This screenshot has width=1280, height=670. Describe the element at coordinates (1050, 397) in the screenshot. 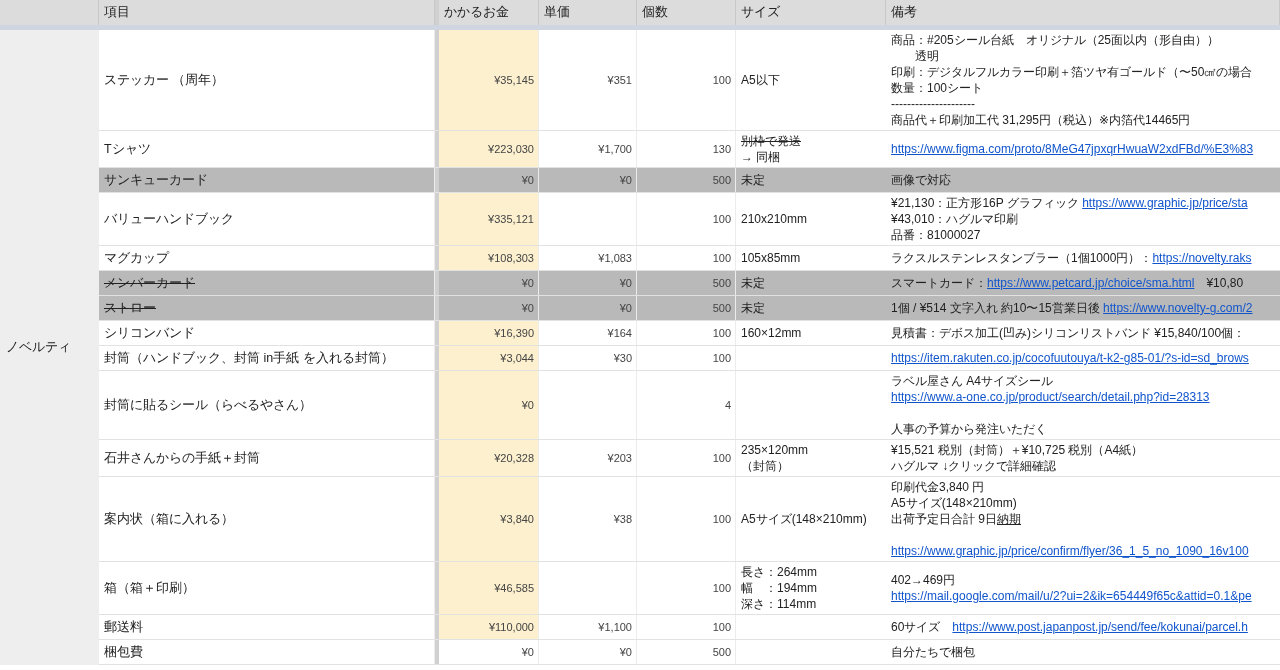

I see `link: https://www.a-one.co.jp/product/search/detail.php?id=28313` at that location.